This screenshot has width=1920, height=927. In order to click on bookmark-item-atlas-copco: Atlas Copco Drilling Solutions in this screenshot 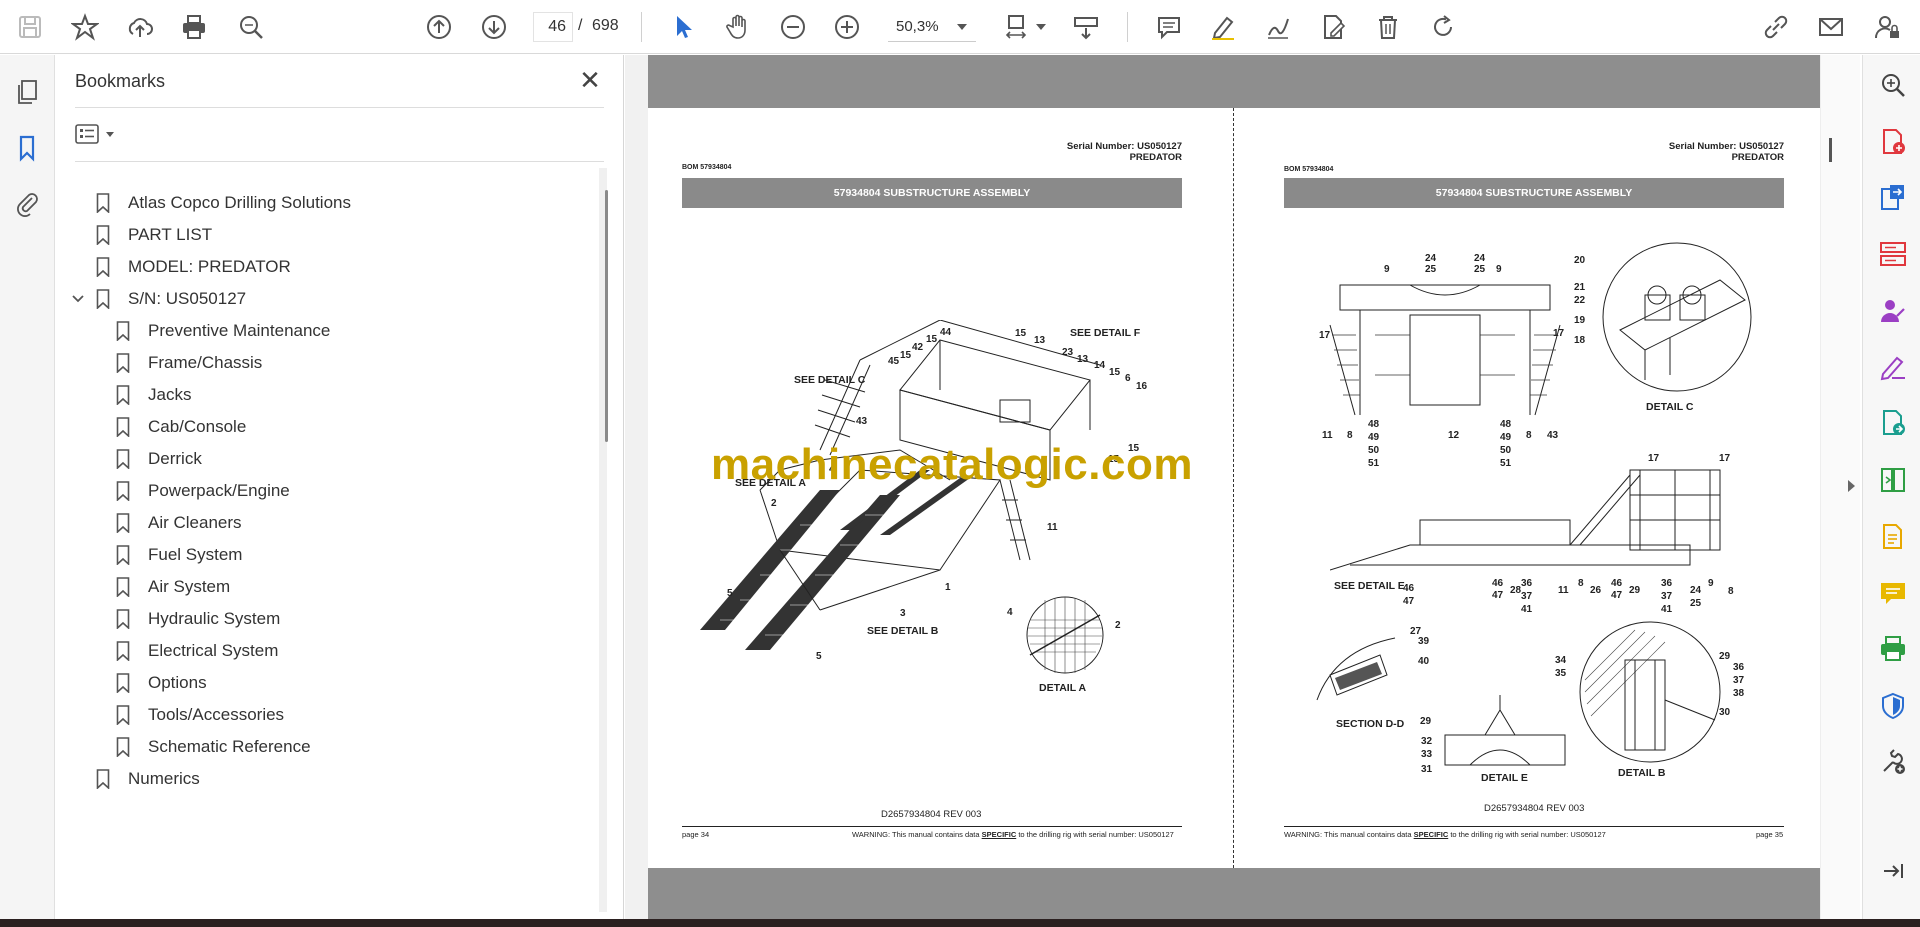, I will do `click(223, 203)`.